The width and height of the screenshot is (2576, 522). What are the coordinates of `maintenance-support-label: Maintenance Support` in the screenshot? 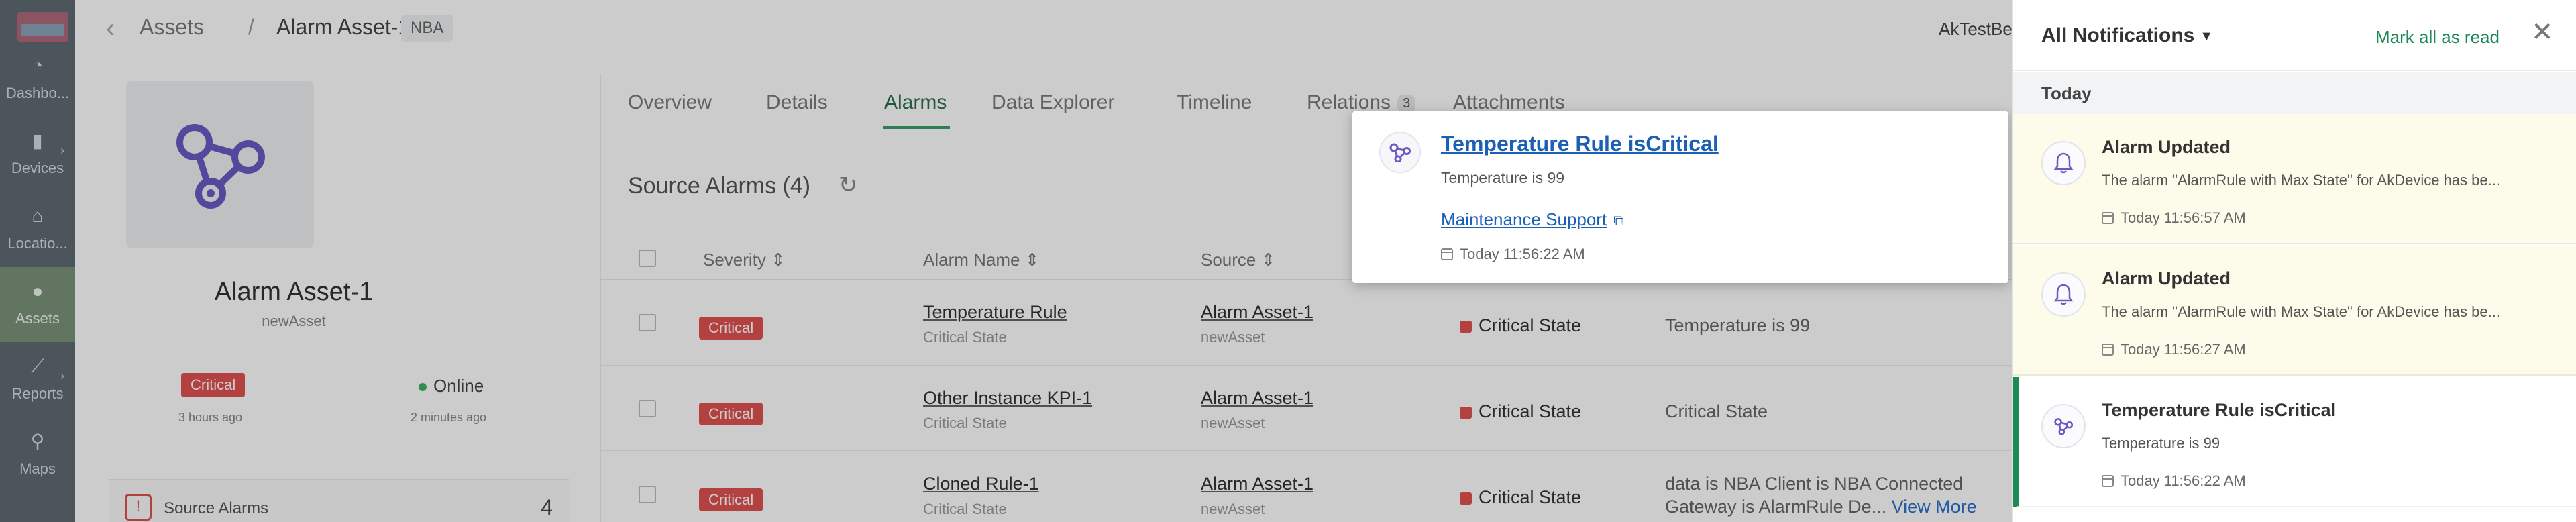 It's located at (1524, 219).